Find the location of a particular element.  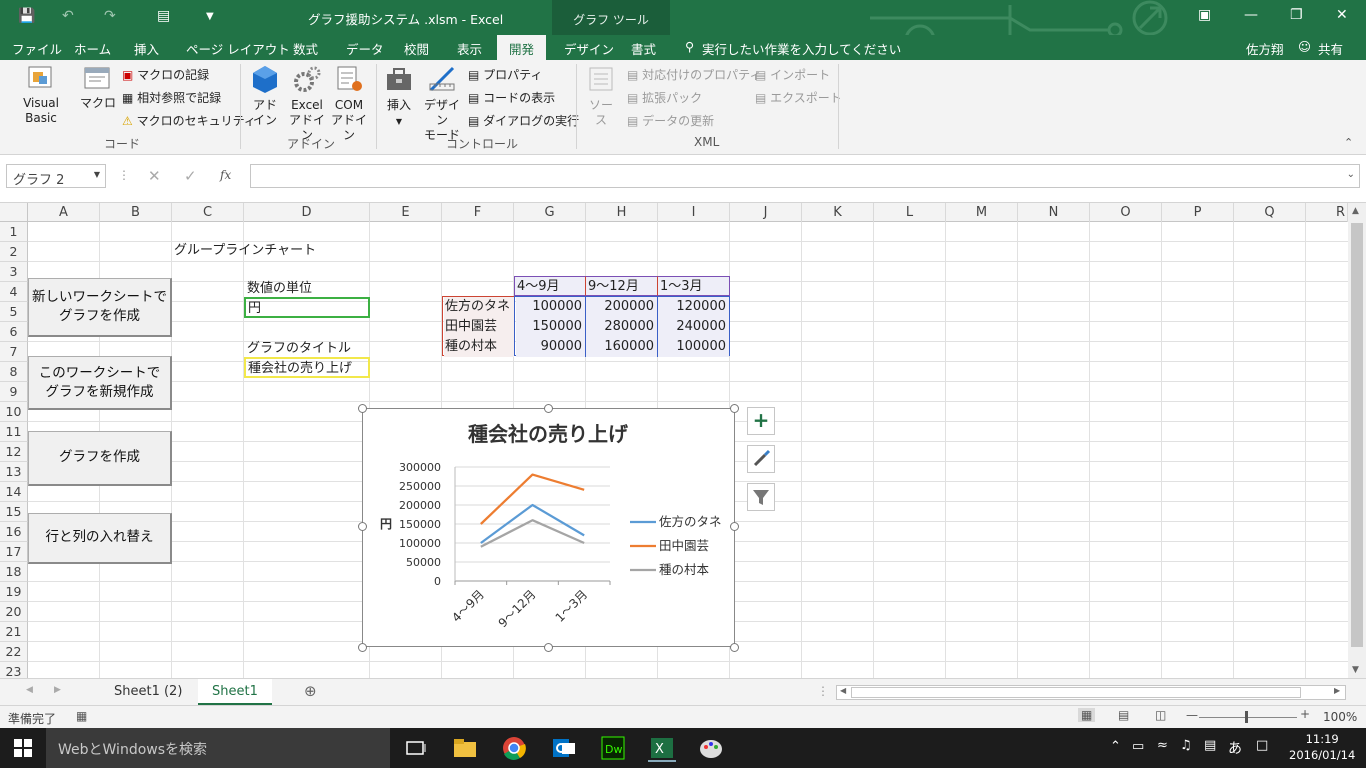

chart-styles-brush-icon is located at coordinates (761, 459).